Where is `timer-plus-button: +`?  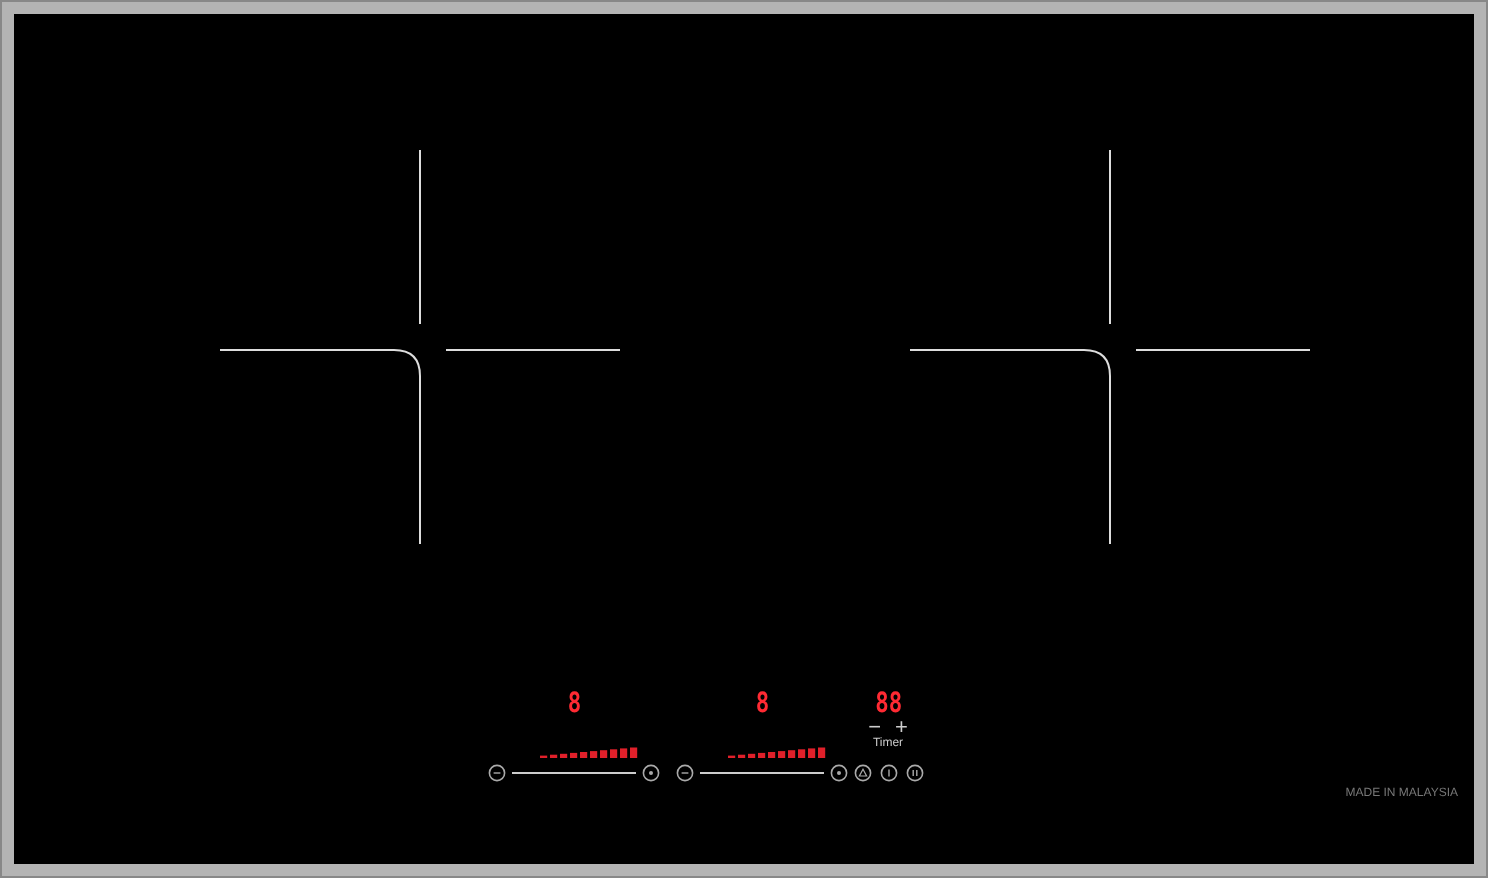
timer-plus-button: + is located at coordinates (901, 729).